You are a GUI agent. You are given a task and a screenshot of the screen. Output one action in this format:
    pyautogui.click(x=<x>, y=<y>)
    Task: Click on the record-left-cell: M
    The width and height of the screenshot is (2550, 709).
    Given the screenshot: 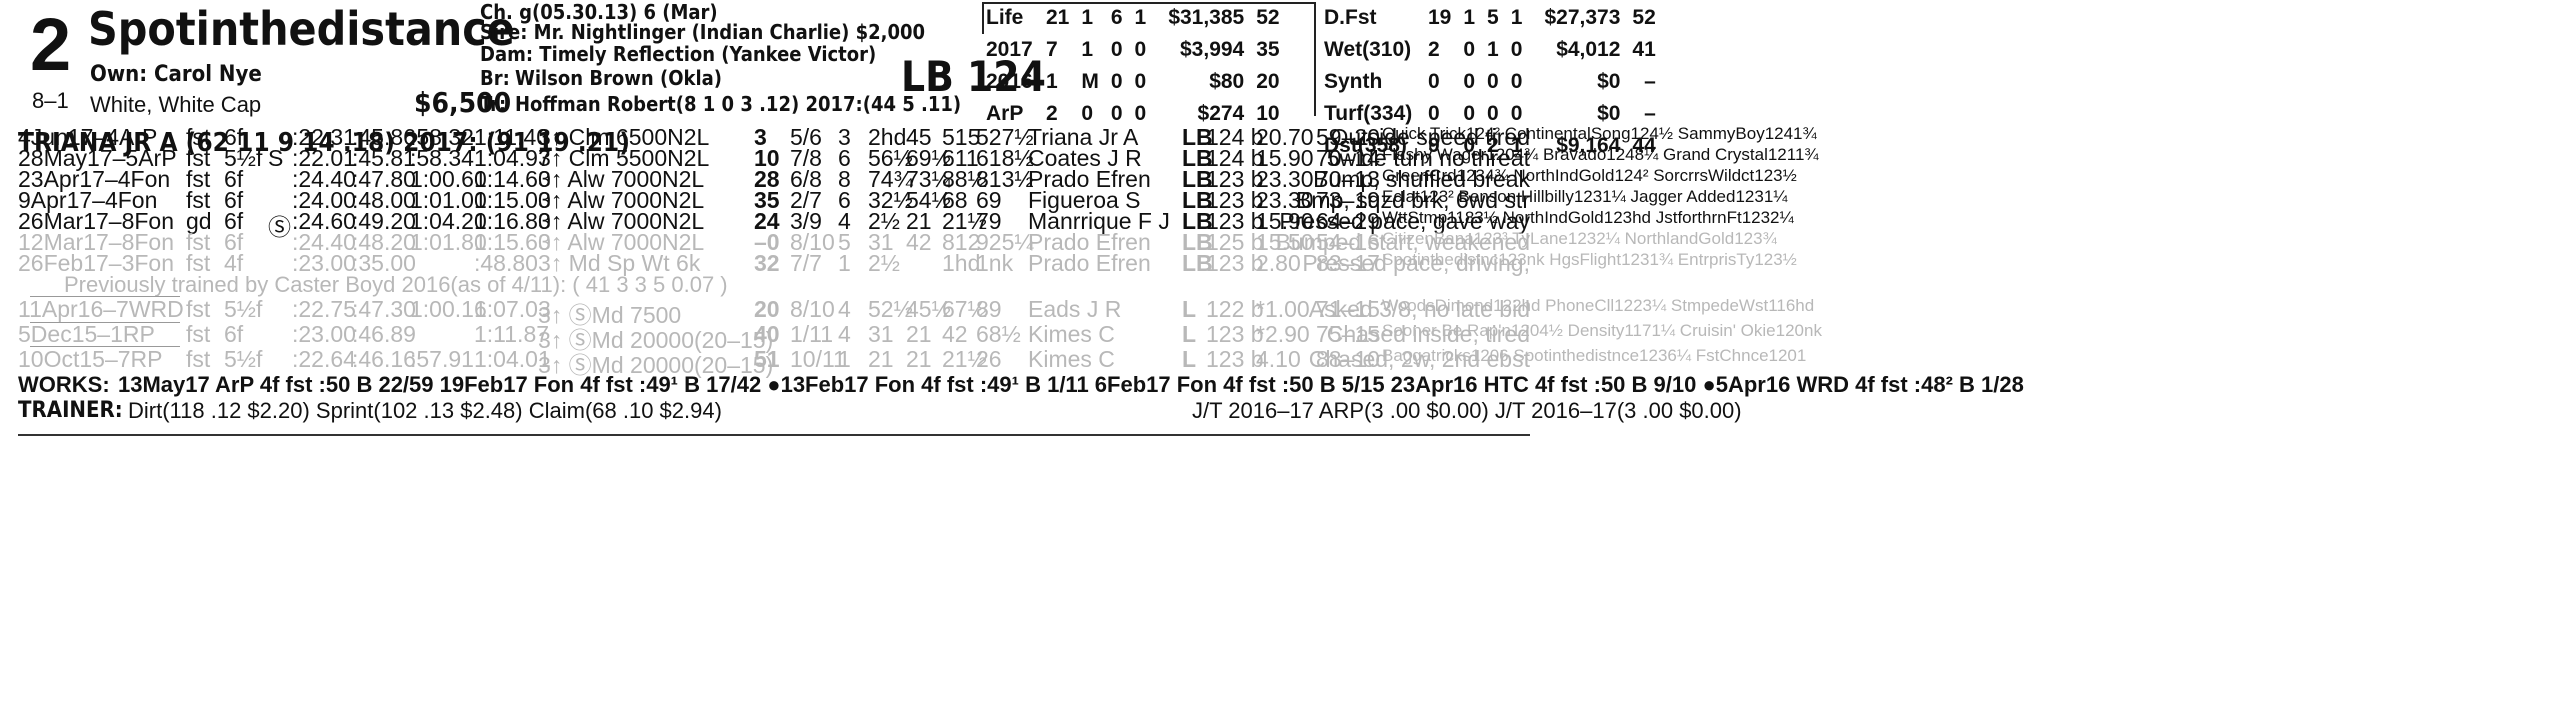 What is the action you would take?
    pyautogui.click(x=1090, y=81)
    